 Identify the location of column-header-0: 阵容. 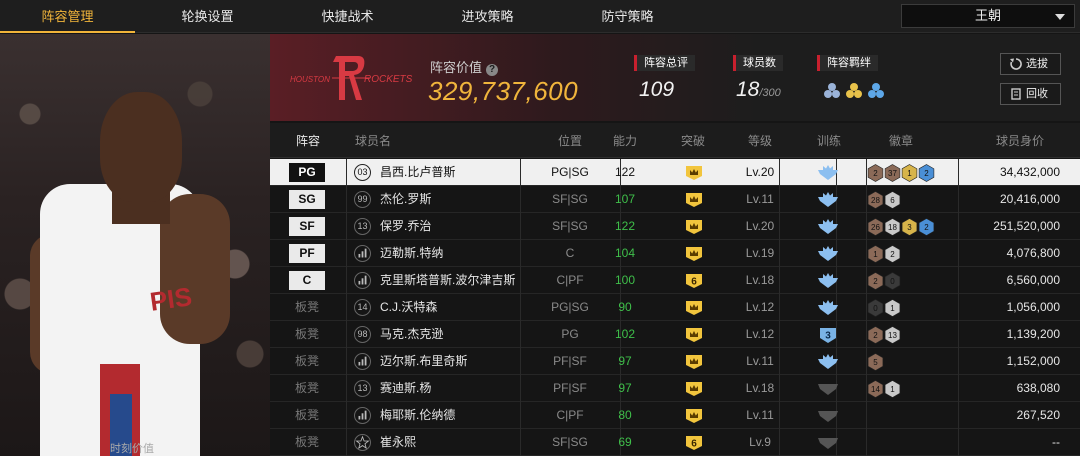
(308, 140).